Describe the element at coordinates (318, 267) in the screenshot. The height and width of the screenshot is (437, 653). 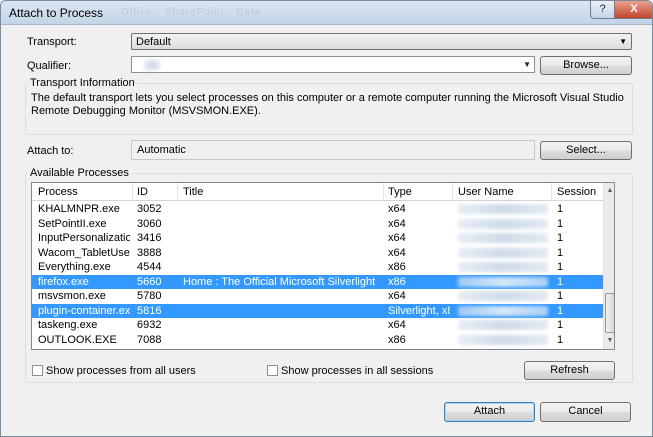
I see `table-row: Everything.exe 4544 x86 1` at that location.